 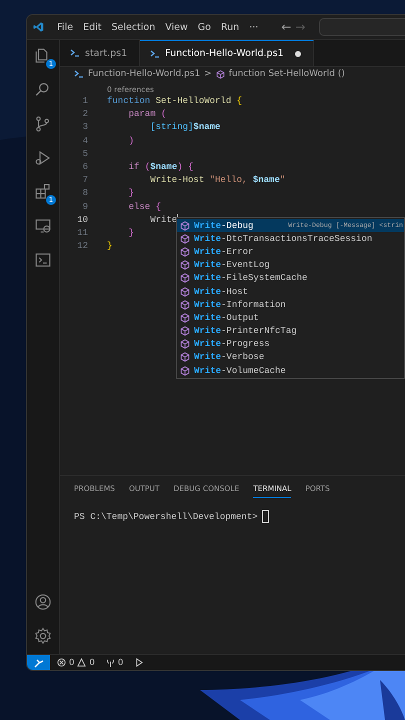 I want to click on line-number: 5, so click(x=85, y=154).